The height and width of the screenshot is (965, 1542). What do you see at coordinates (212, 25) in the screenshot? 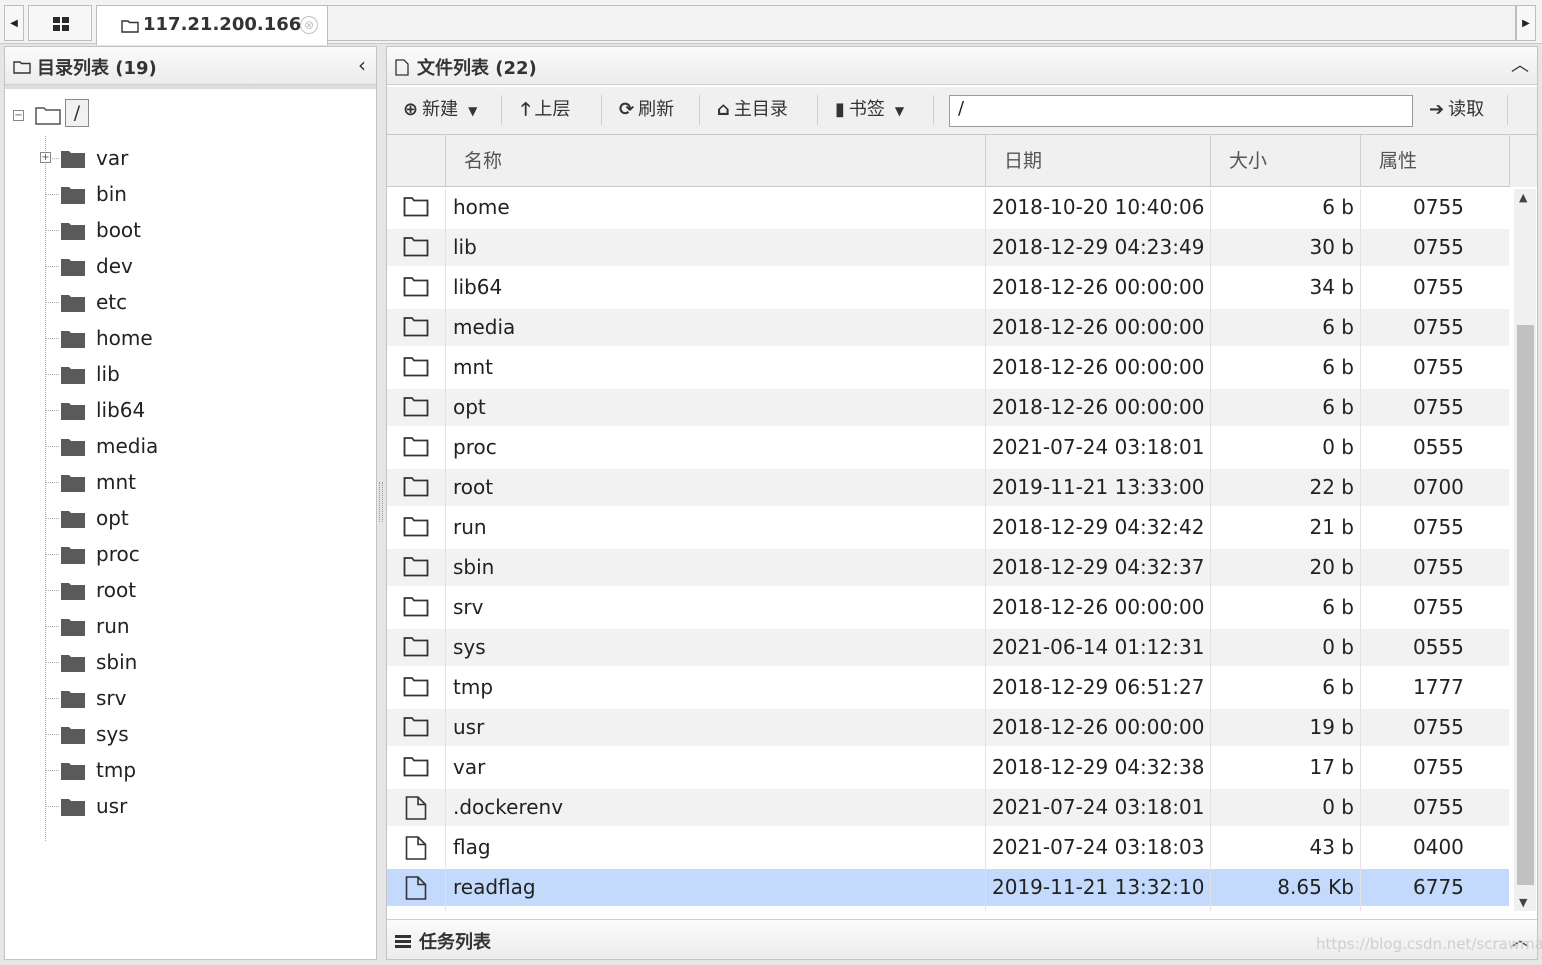
I see `tab-host: 117.21.200.166 ⊗` at bounding box center [212, 25].